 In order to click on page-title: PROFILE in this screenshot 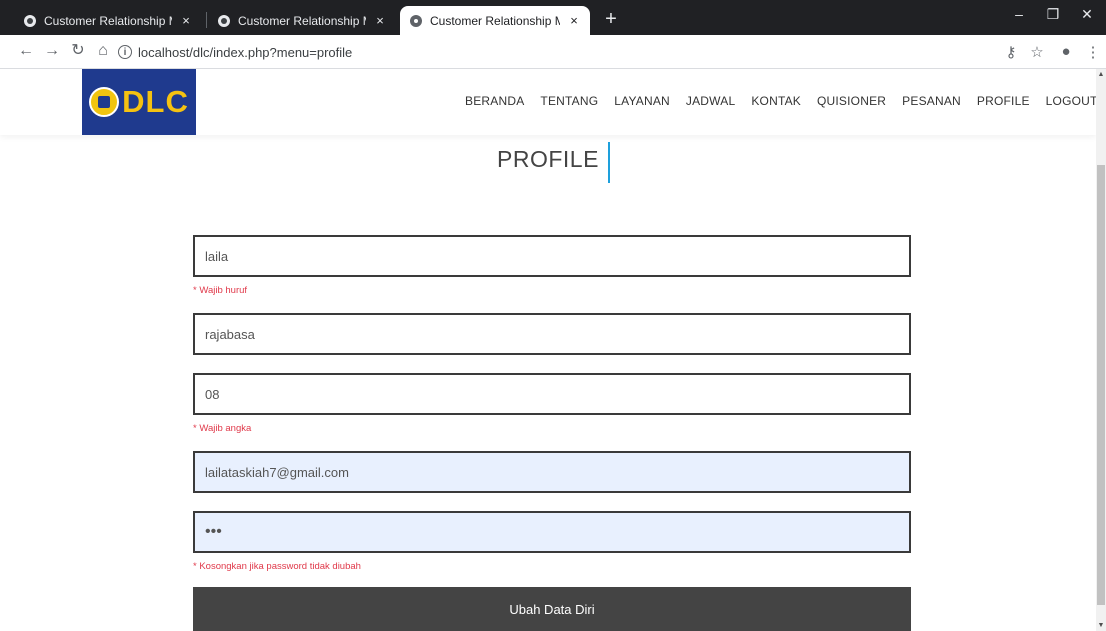, I will do `click(548, 159)`.